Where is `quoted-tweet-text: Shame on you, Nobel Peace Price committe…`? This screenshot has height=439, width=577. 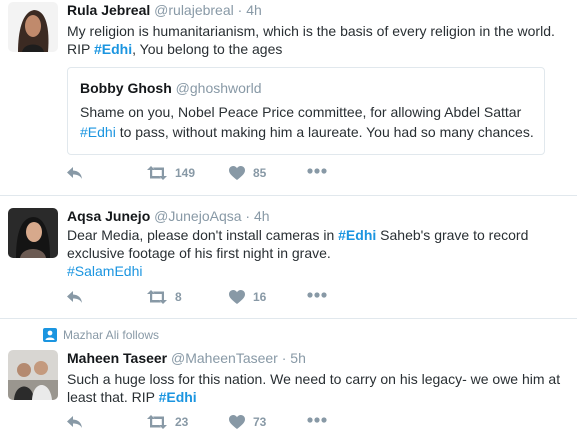
quoted-tweet-text: Shame on you, Nobel Peace Price committe… is located at coordinates (310, 122).